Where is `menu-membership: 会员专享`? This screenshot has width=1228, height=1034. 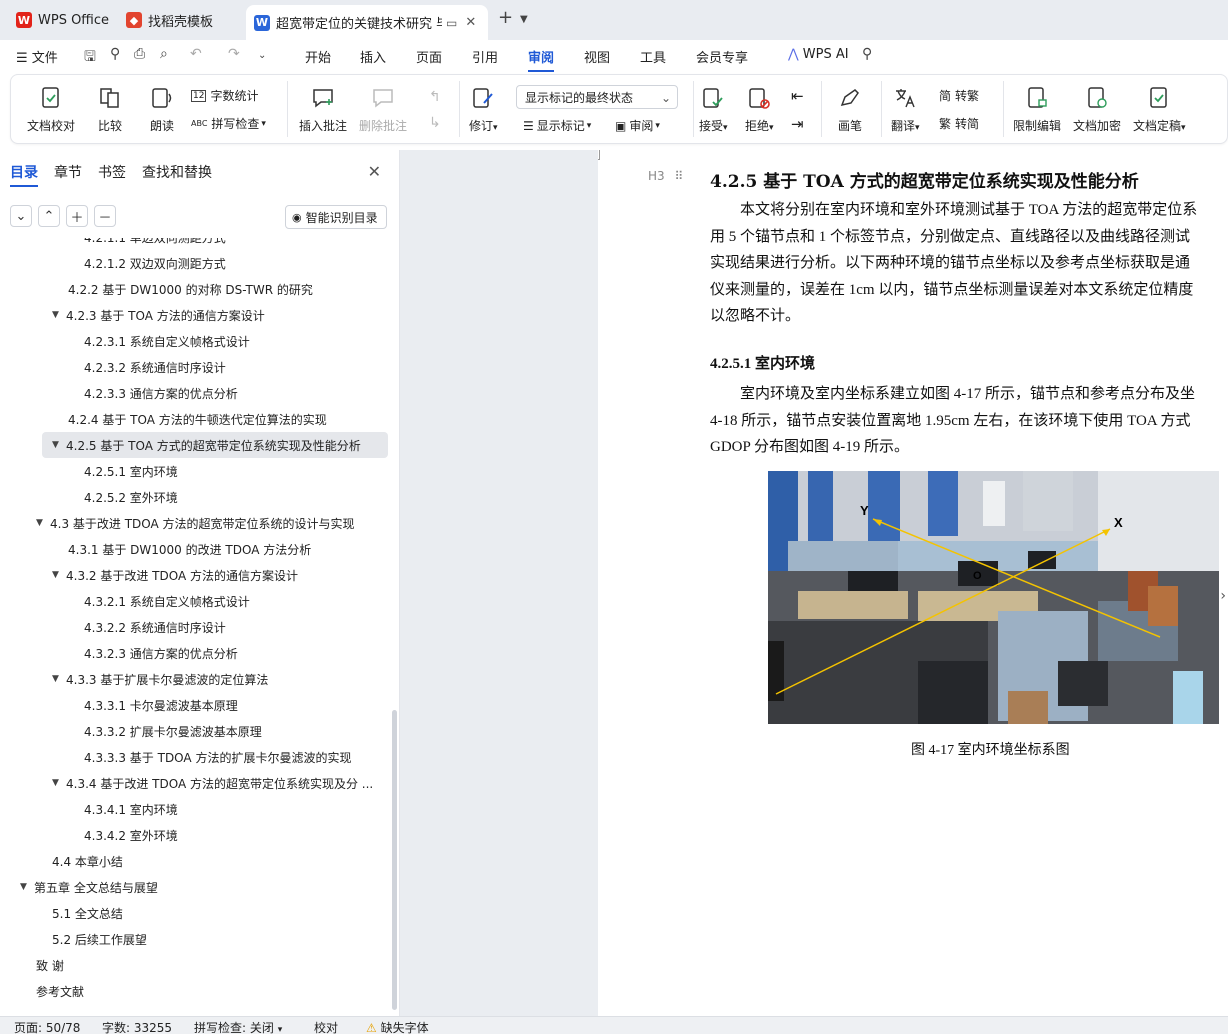
menu-membership: 会员专享 is located at coordinates (722, 56).